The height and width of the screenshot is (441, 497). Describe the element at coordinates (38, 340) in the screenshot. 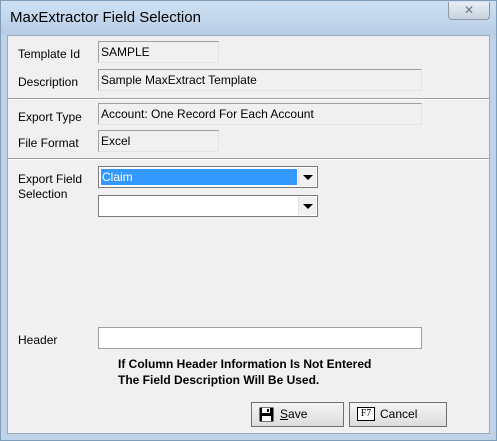

I see `header-label: Header` at that location.